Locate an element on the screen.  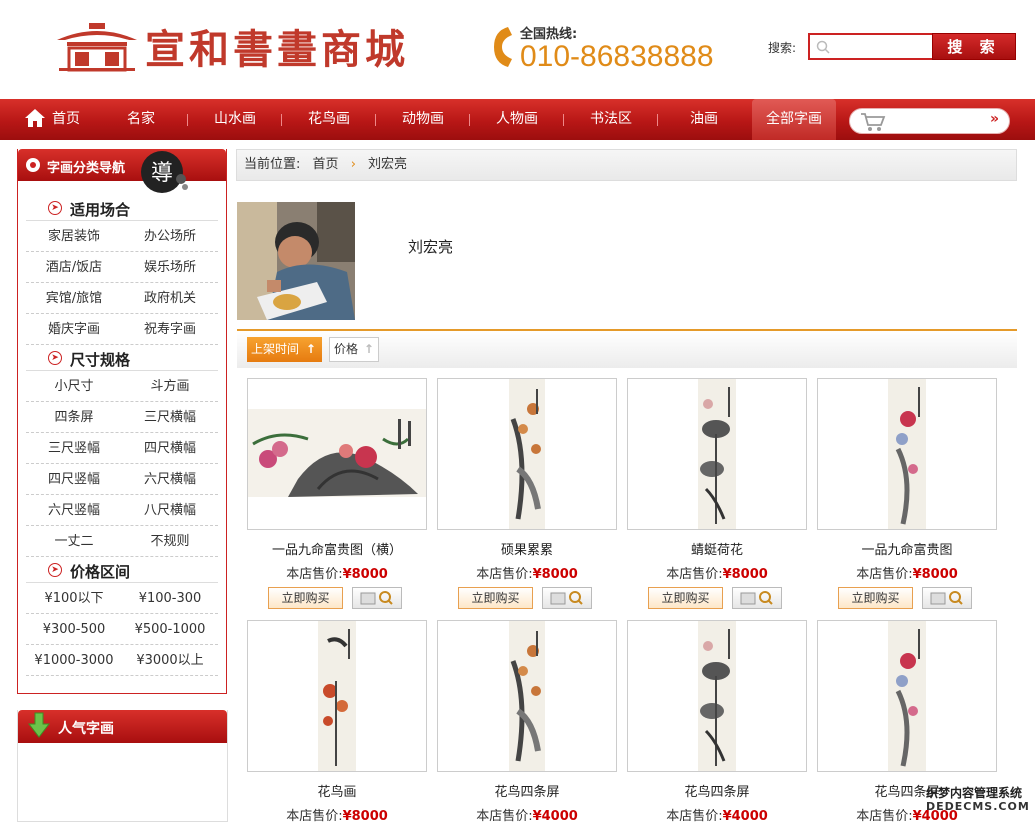
product-card: 一品九命富贵图 本店售价:¥8000 立即购买 is located at coordinates (907, 494).